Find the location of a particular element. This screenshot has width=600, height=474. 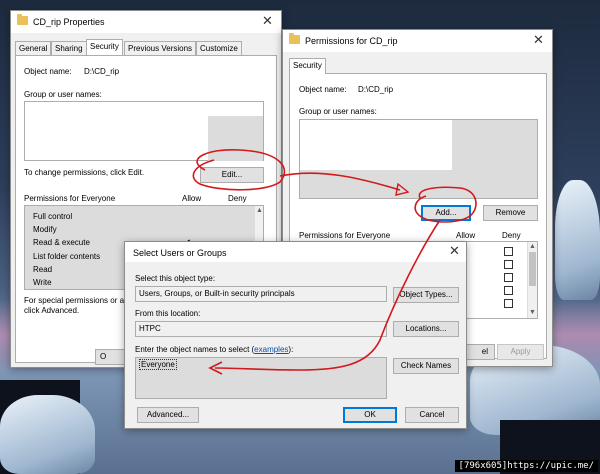

iceberg-left is located at coordinates (47, 434).